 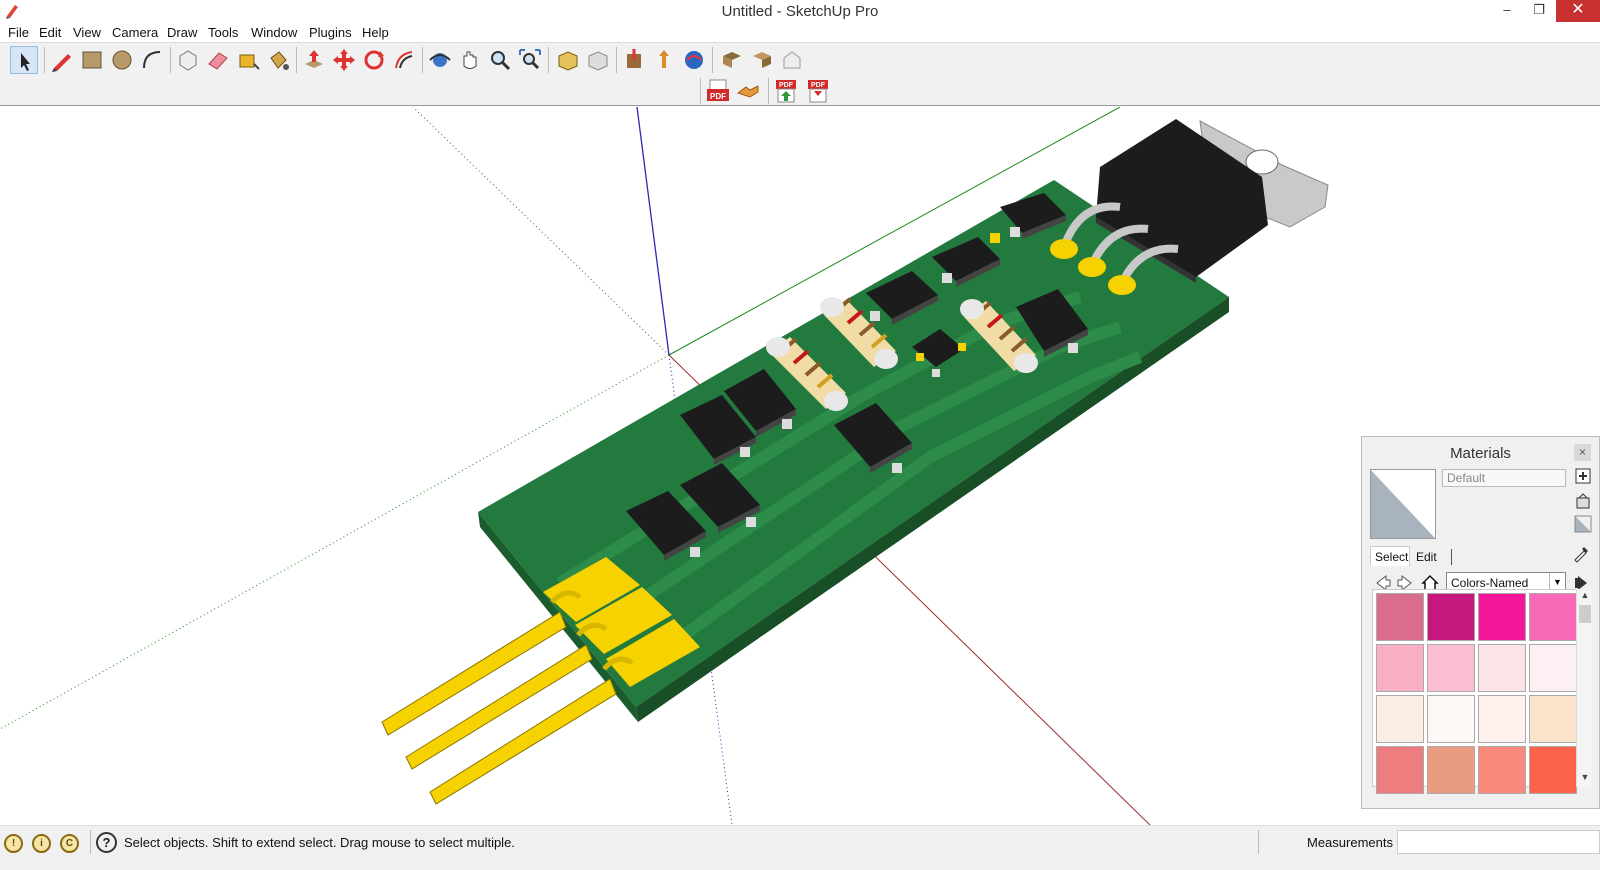 I want to click on material-swatch-grid, so click(x=1475, y=691).